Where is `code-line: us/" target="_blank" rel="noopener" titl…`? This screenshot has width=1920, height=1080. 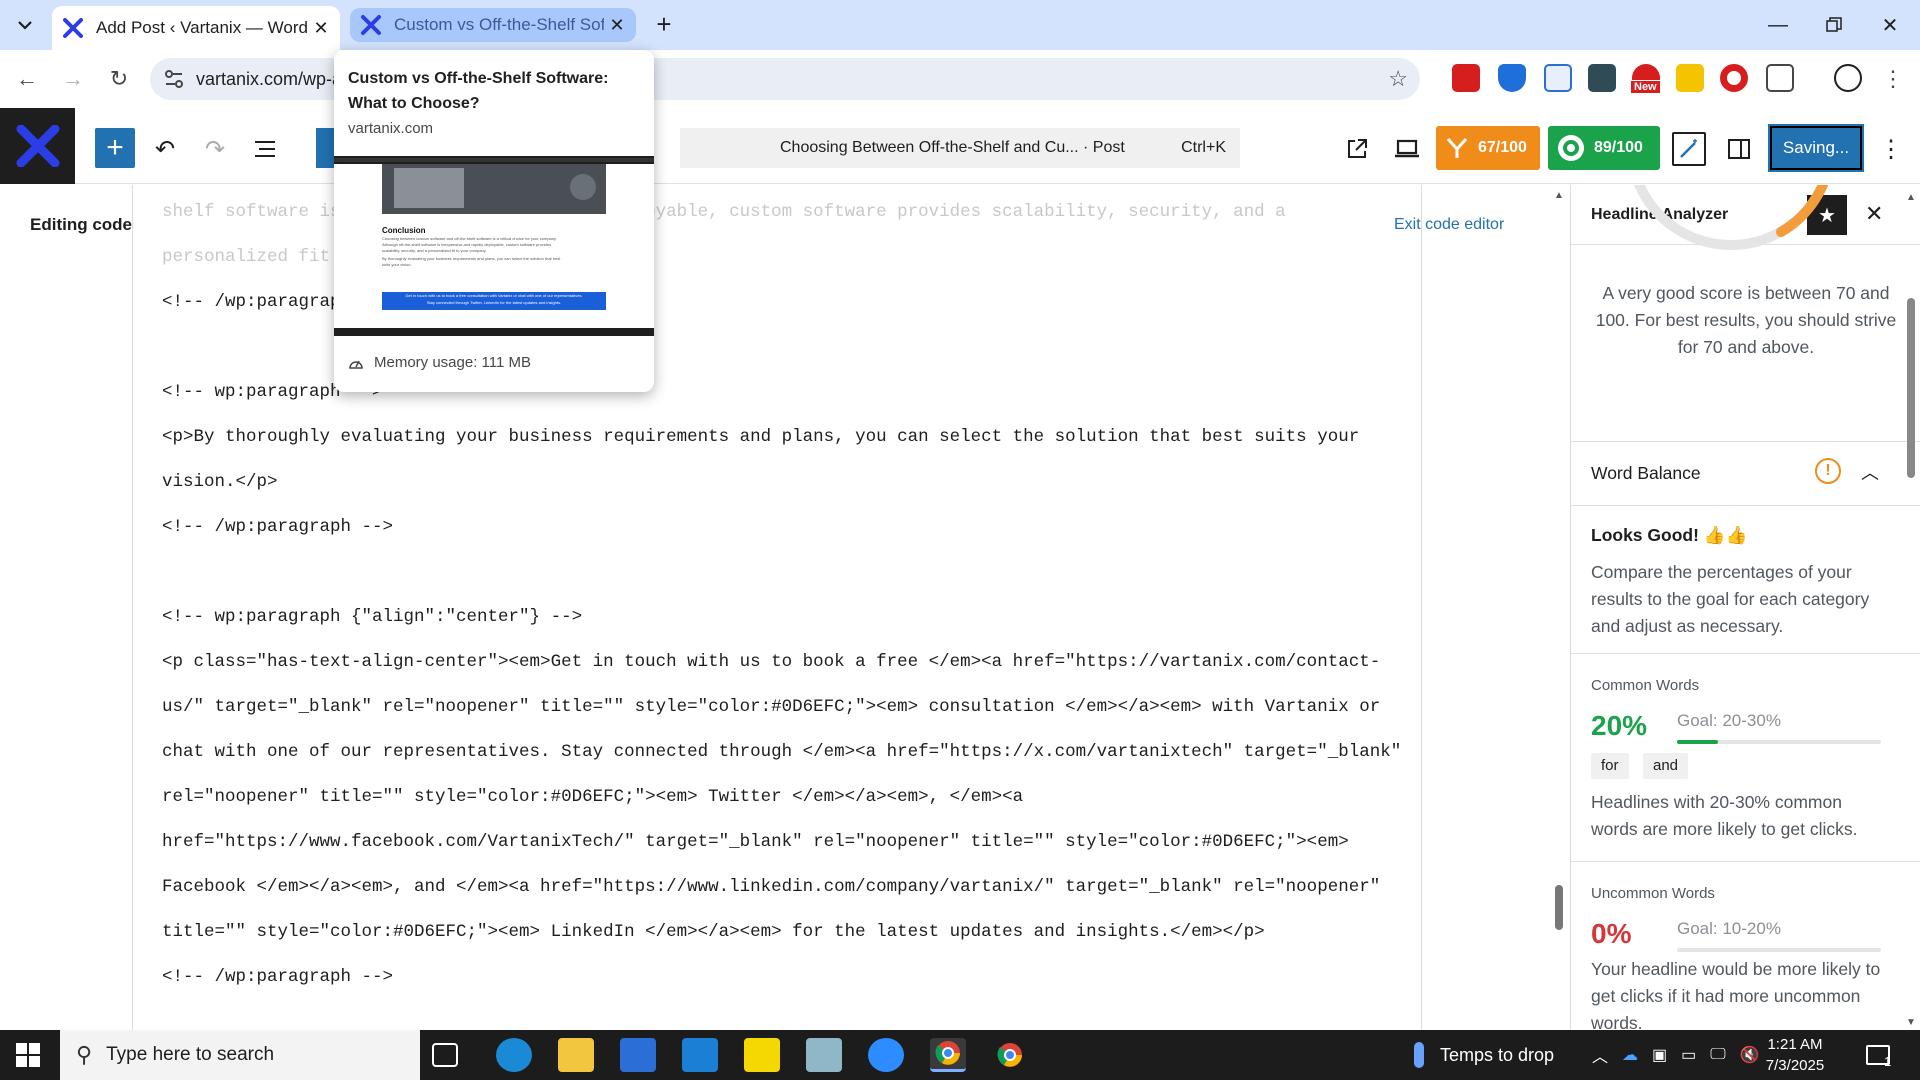 code-line: us/" target="_blank" rel="noopener" titl… is located at coordinates (771, 707).